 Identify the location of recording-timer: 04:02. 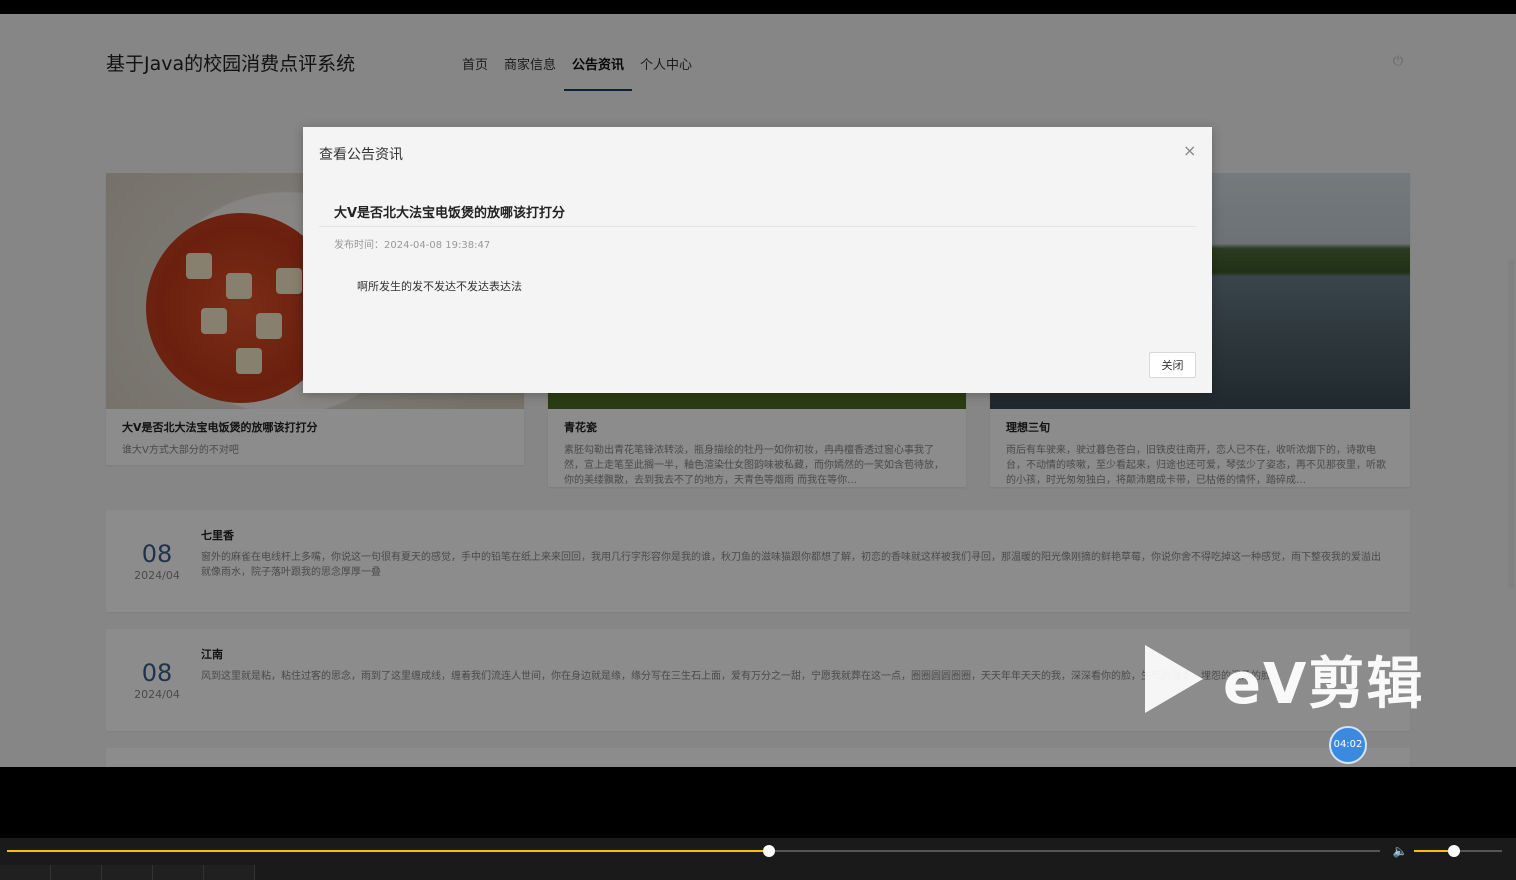
(1348, 745).